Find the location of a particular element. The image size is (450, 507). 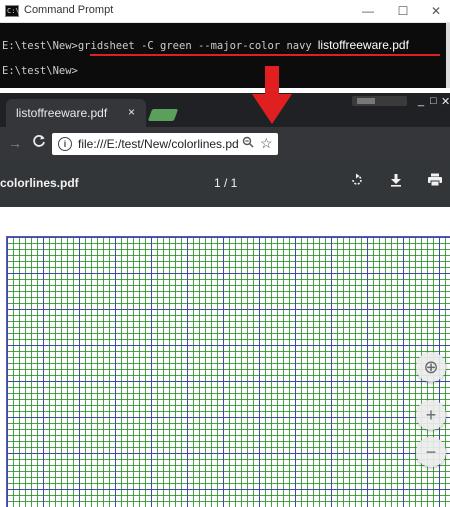

highlight-underline is located at coordinates (265, 55).